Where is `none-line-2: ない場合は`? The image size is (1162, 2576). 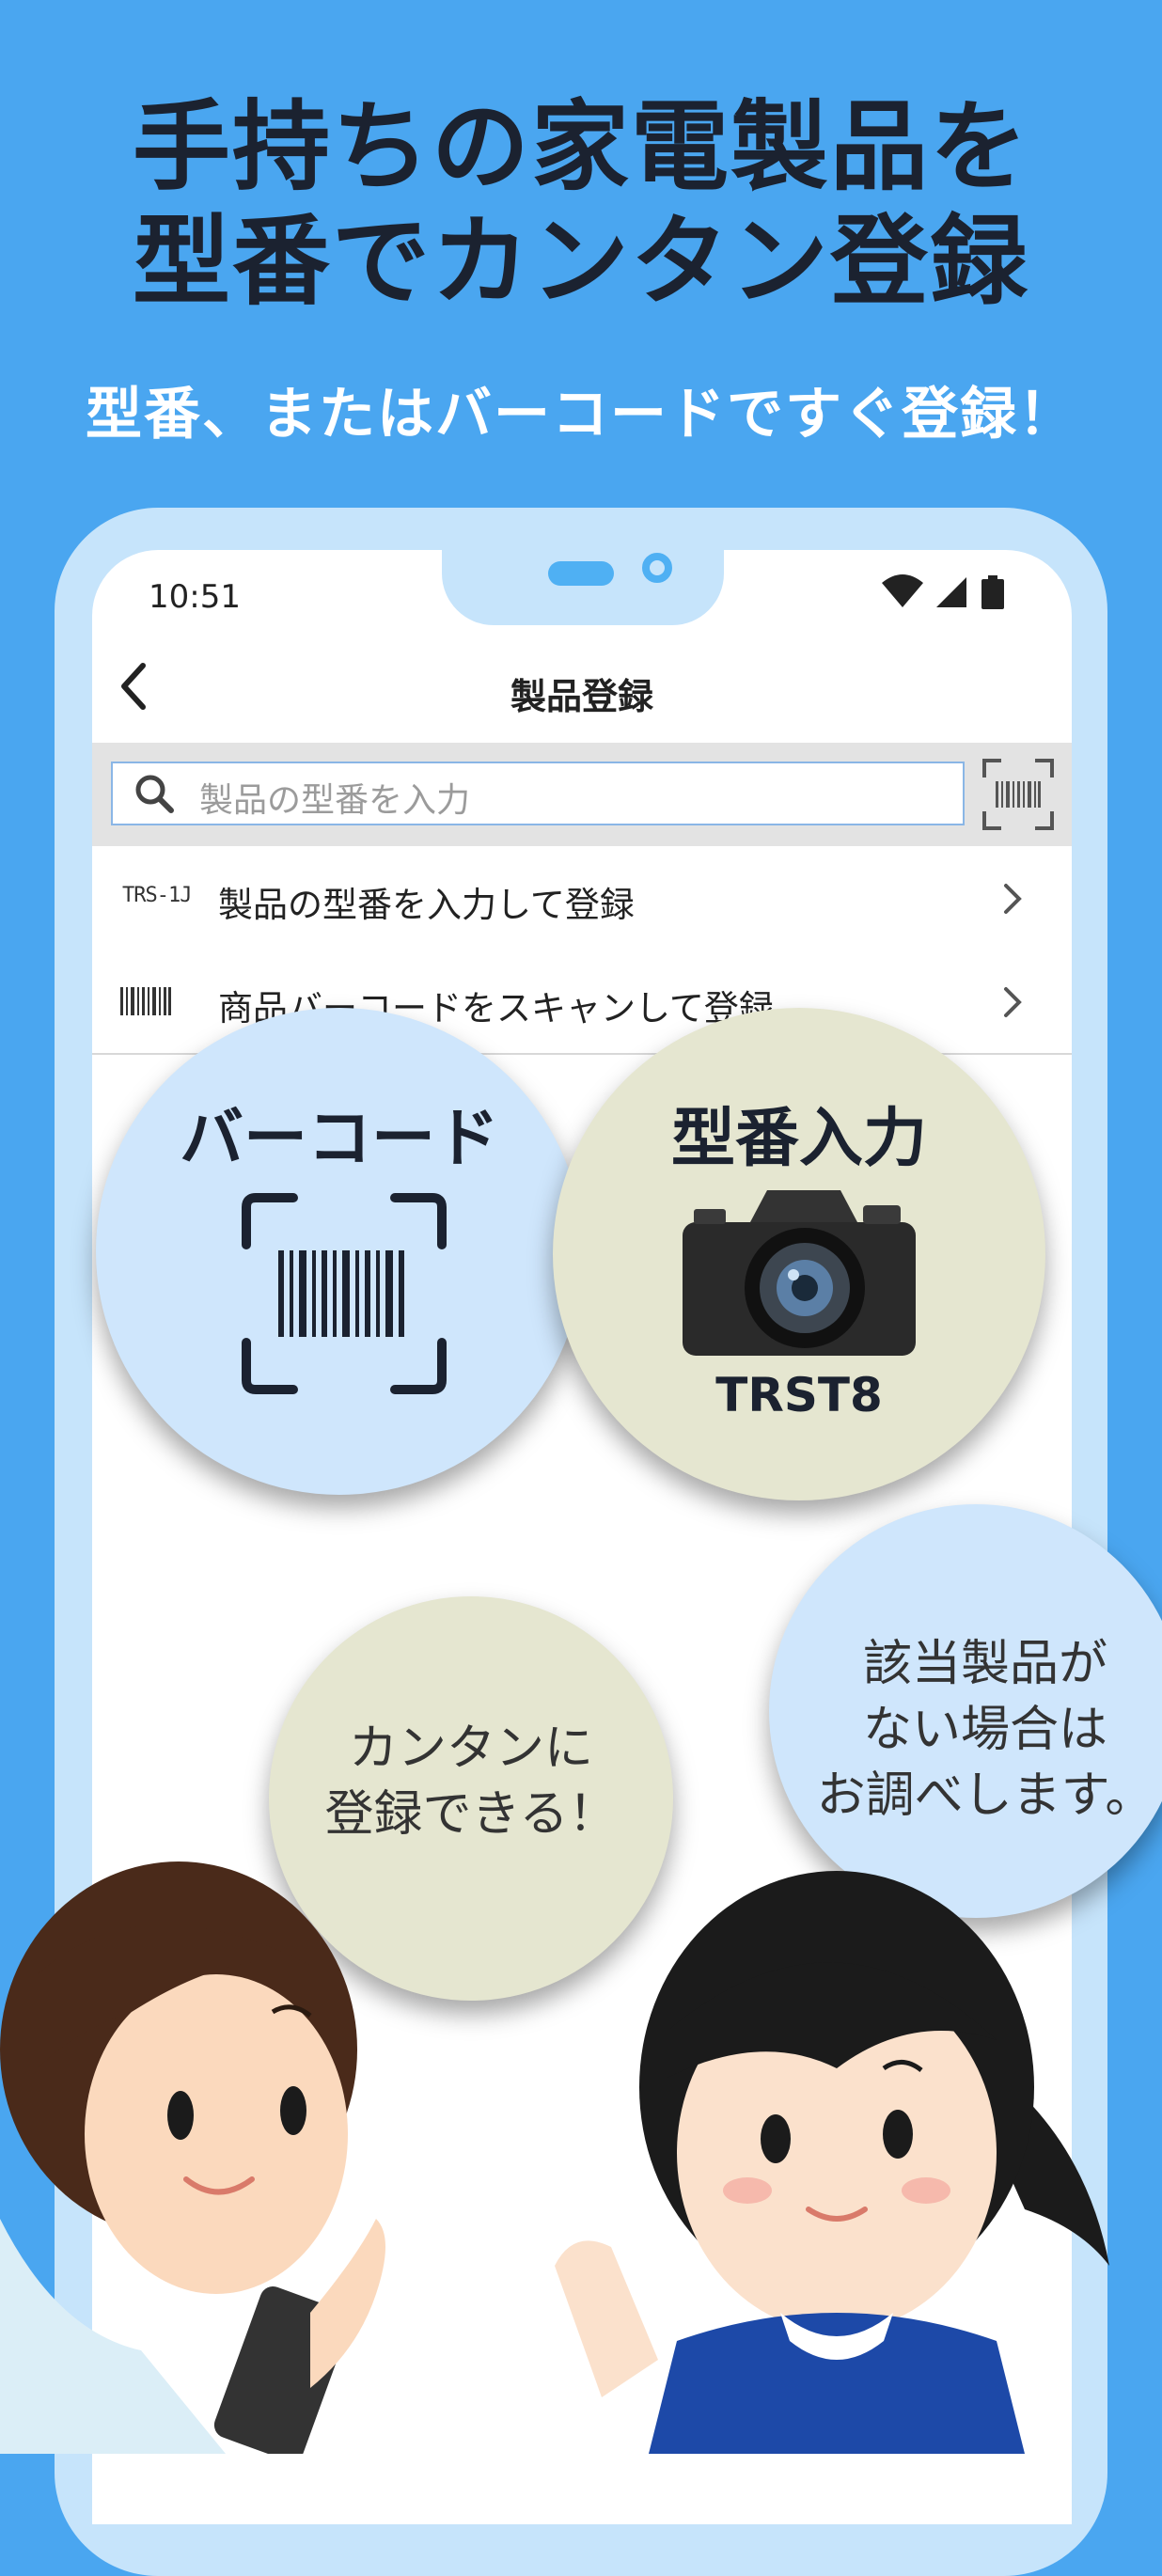
none-line-2: ない場合は is located at coordinates (984, 1730).